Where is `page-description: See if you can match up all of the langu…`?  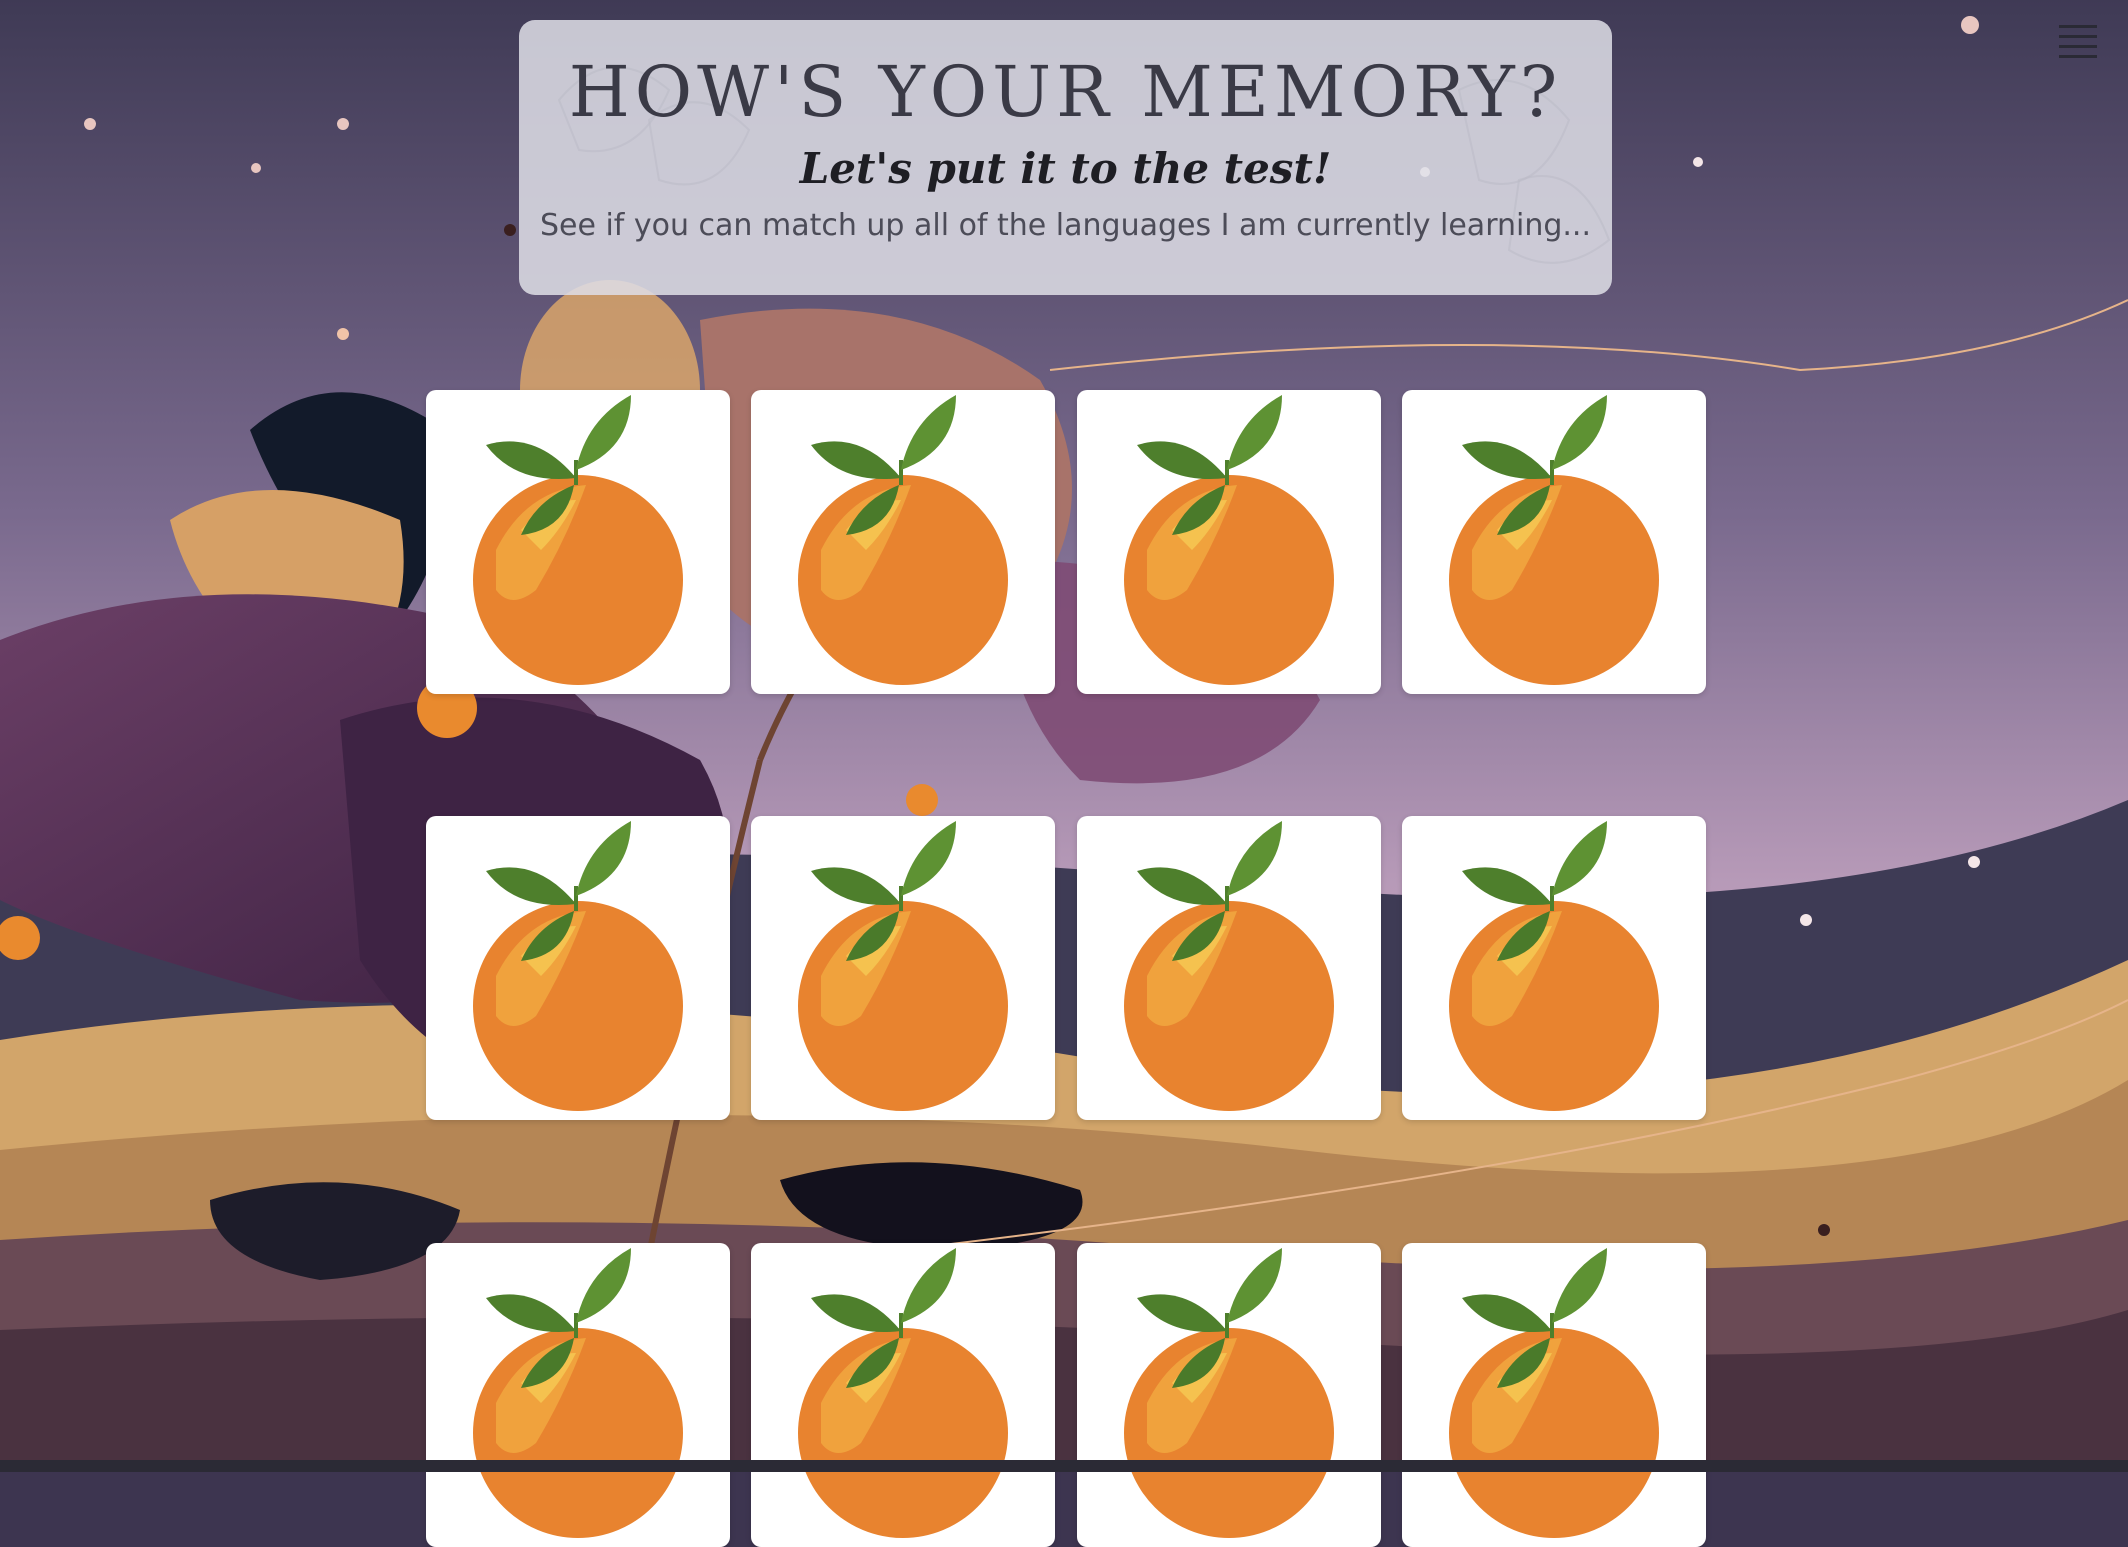
page-description: See if you can match up all of the langu… is located at coordinates (1065, 226).